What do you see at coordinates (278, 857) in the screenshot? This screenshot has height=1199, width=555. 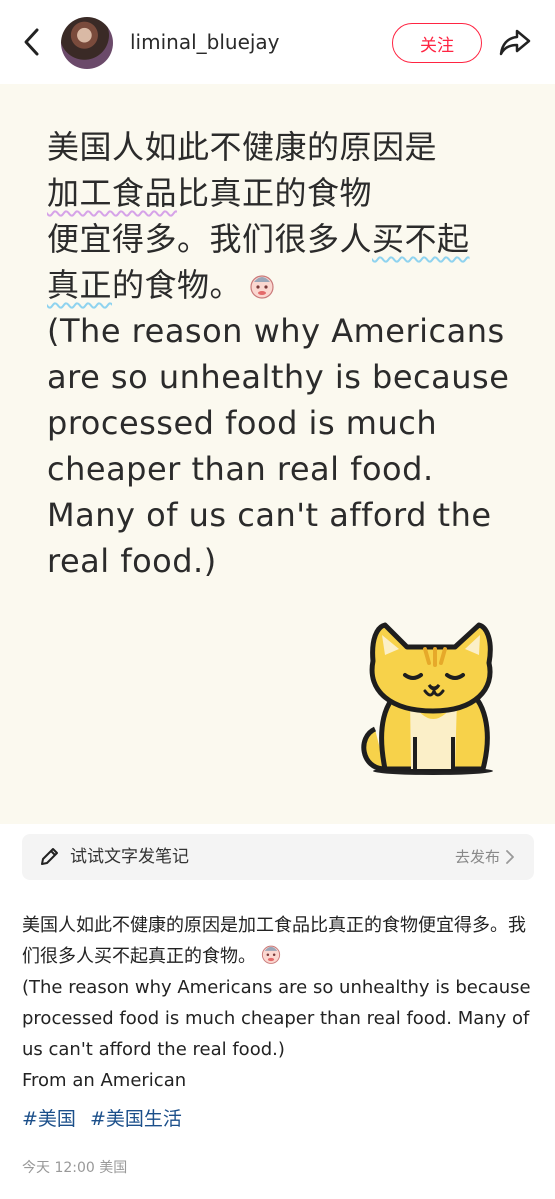 I see `try-text-note-bar: 试试文字发笔记 去发布` at bounding box center [278, 857].